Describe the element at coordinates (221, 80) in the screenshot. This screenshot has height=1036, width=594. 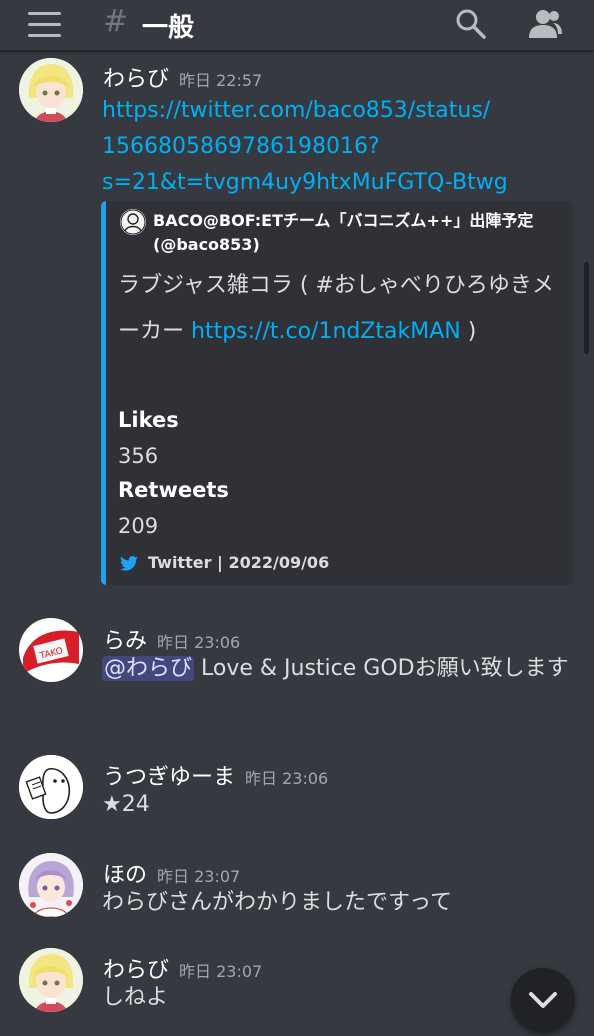
I see `timestamp: 昨日 22:57` at that location.